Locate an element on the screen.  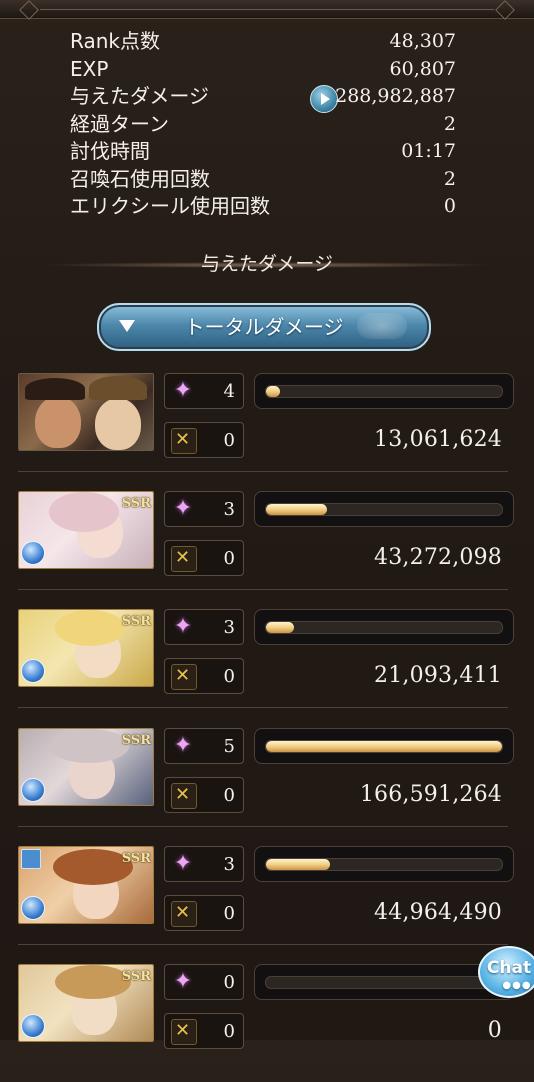
damage-value: 21,093,411 is located at coordinates (438, 675).